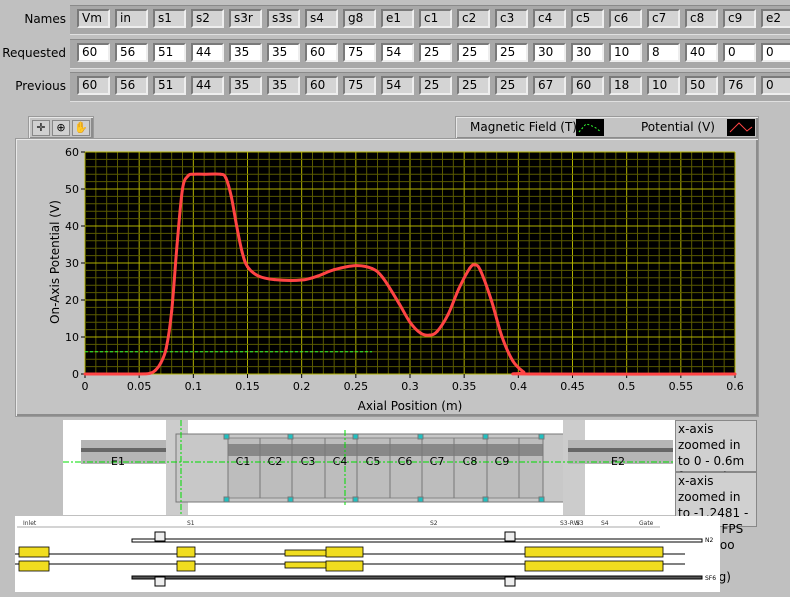  I want to click on fps-section-S1: S1, so click(191, 523).